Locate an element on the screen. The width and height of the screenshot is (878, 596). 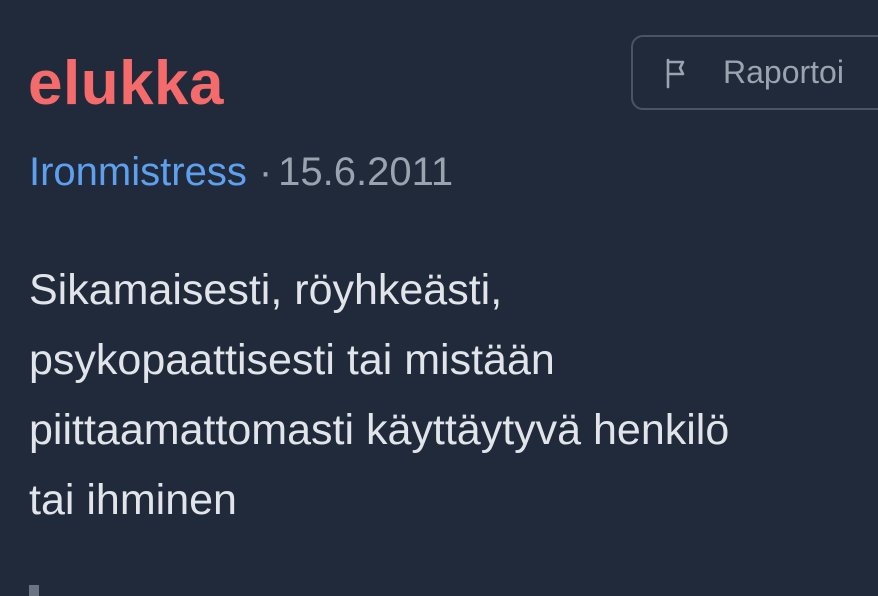
entry-meta: Ironmistress · 15.6.2011 is located at coordinates (241, 172).